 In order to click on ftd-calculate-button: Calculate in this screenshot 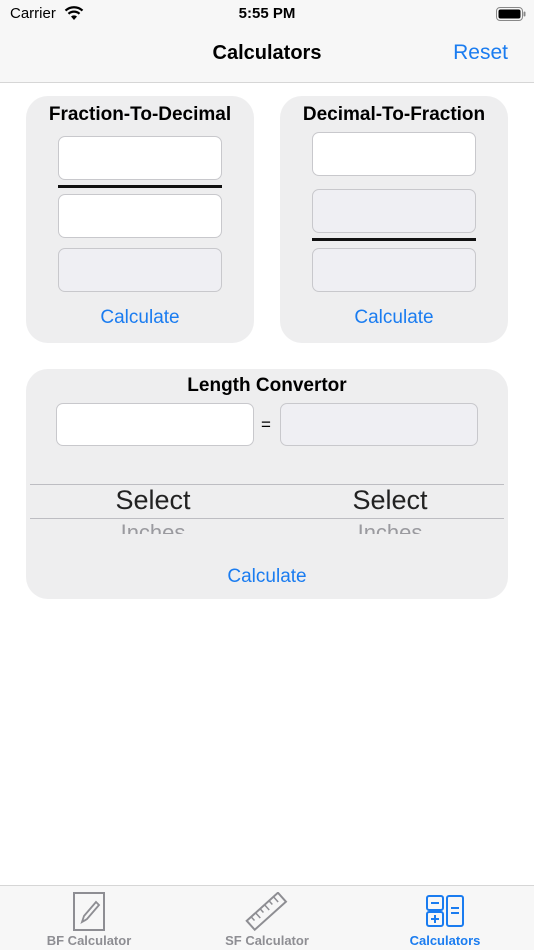, I will do `click(140, 318)`.